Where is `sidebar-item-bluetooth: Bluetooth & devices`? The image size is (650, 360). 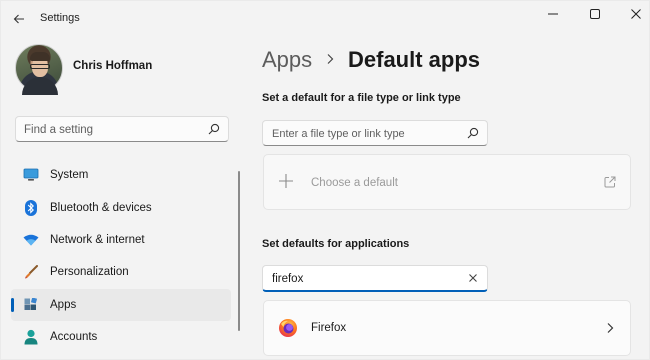
sidebar-item-bluetooth: Bluetooth & devices is located at coordinates (121, 207).